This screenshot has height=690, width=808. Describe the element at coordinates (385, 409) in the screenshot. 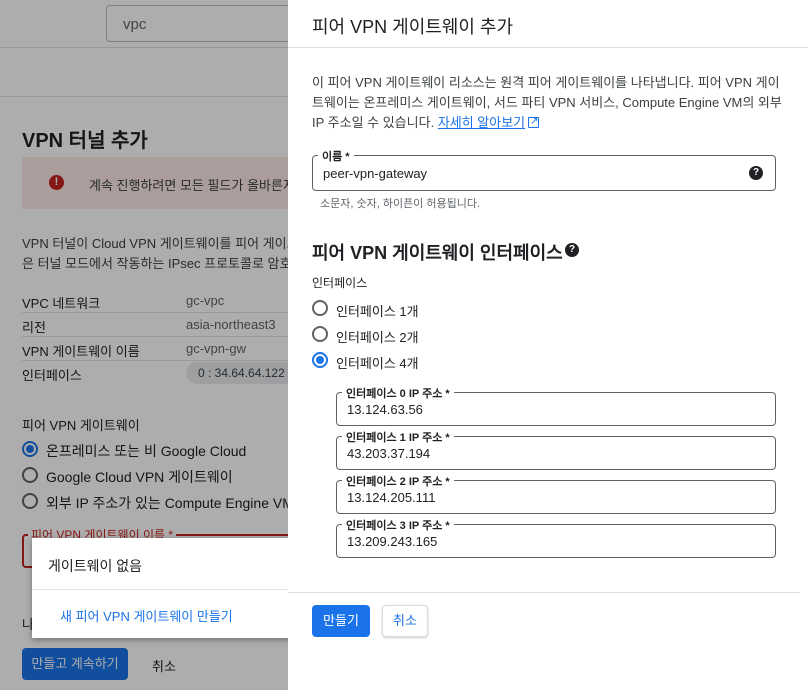

I see `ip-value: 13.124.63.56` at that location.